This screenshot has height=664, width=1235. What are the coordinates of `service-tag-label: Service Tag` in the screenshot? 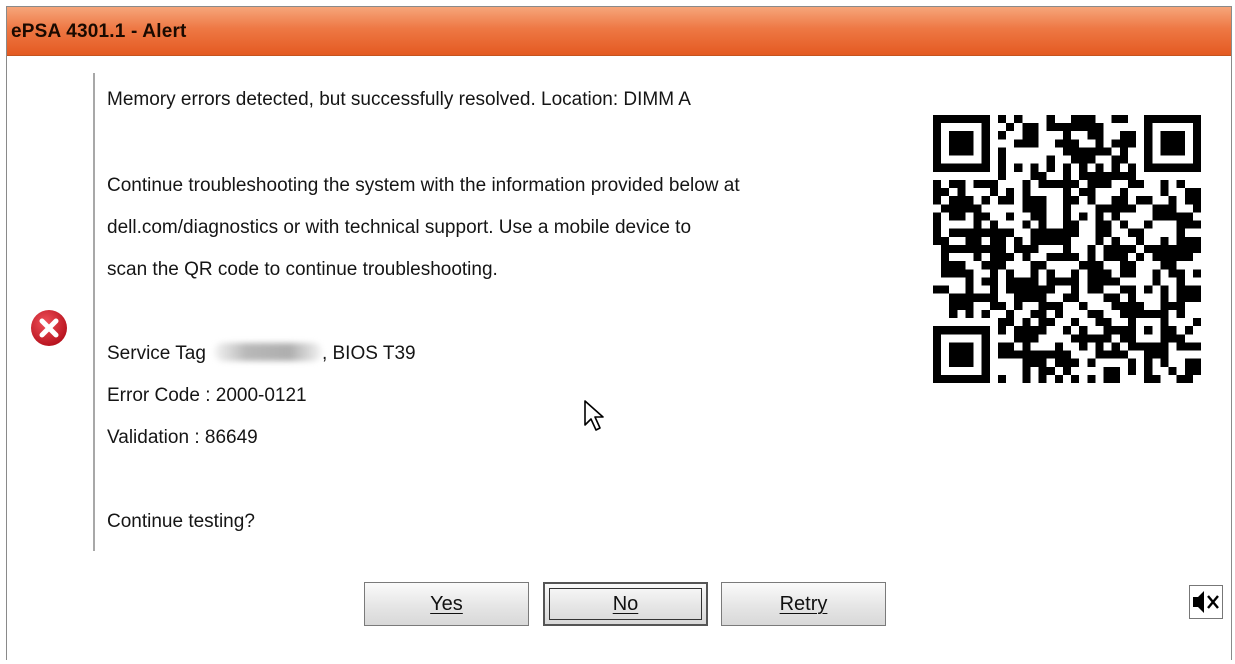 It's located at (156, 353).